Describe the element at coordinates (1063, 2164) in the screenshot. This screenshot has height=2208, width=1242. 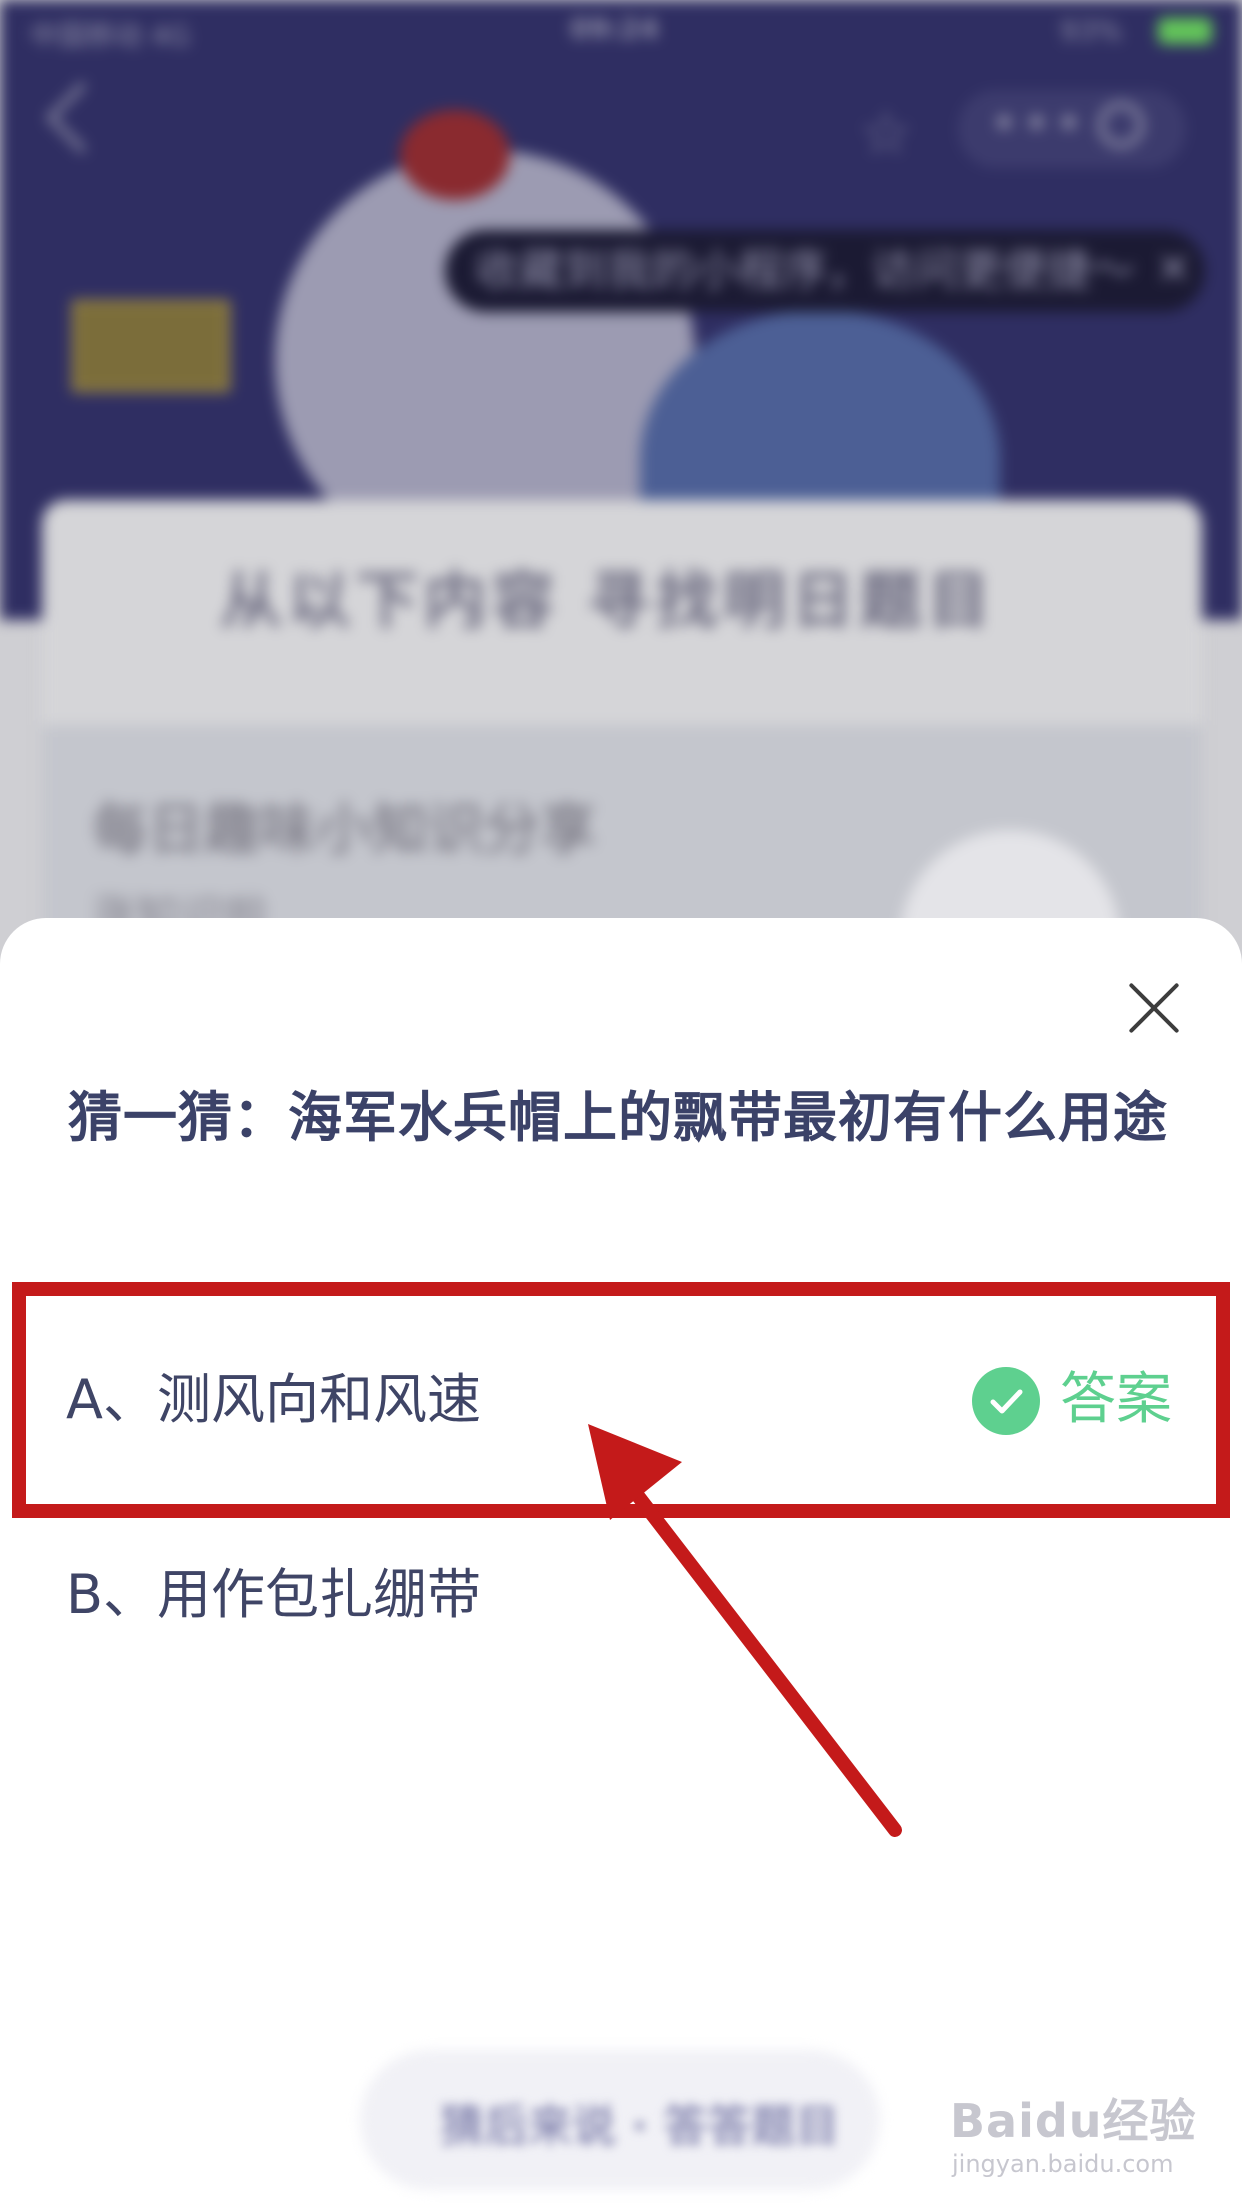
I see `watermark-url: jingyan.baidu.com` at that location.